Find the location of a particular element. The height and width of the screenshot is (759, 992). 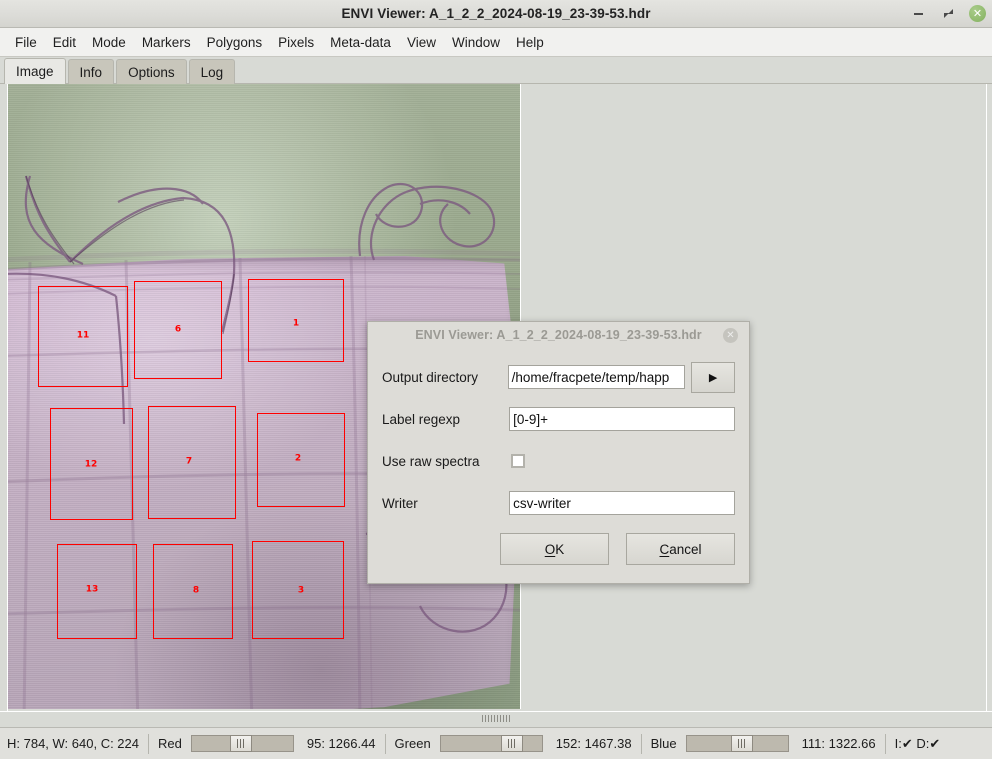

row-label-regexp: Label regexp [0-9]+ is located at coordinates (558, 419).